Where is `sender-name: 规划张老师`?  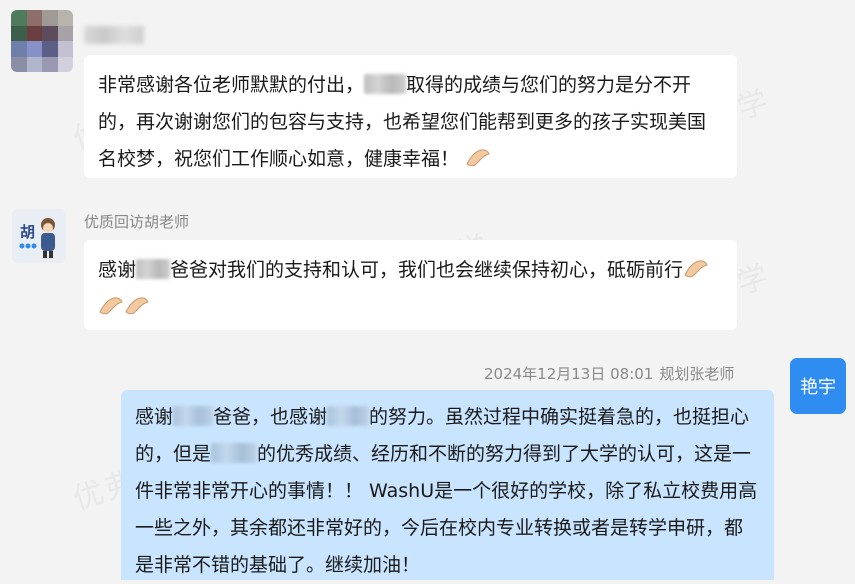 sender-name: 规划张老师 is located at coordinates (697, 374).